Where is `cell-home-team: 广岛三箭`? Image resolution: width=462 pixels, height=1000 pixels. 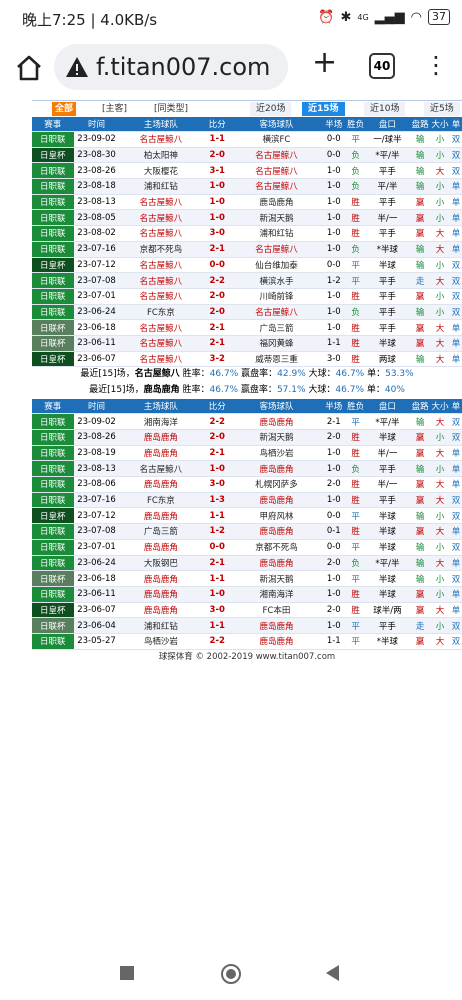
cell-home-team: 广岛三箭 is located at coordinates (161, 531).